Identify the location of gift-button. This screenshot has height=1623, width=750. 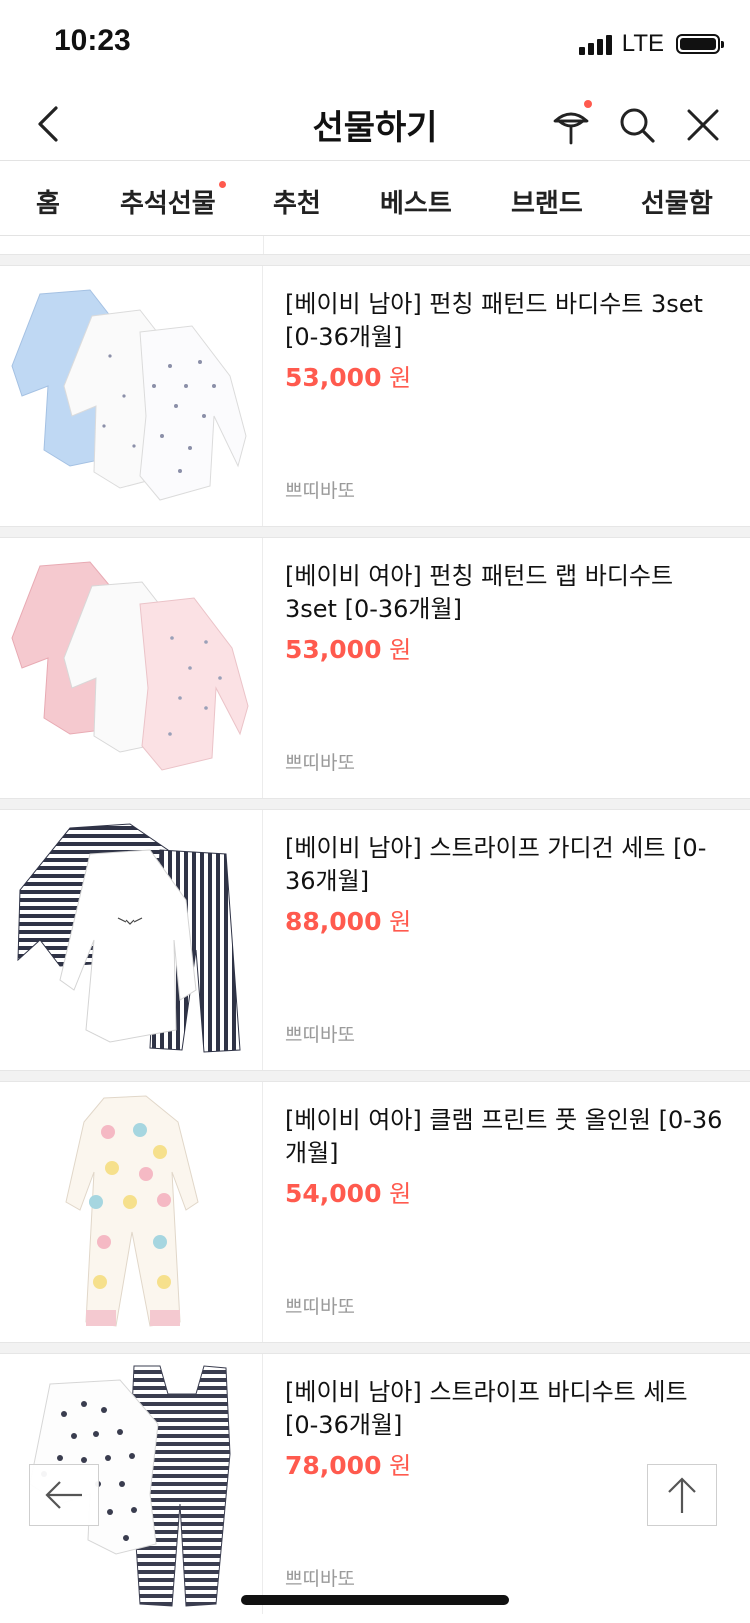
(571, 125).